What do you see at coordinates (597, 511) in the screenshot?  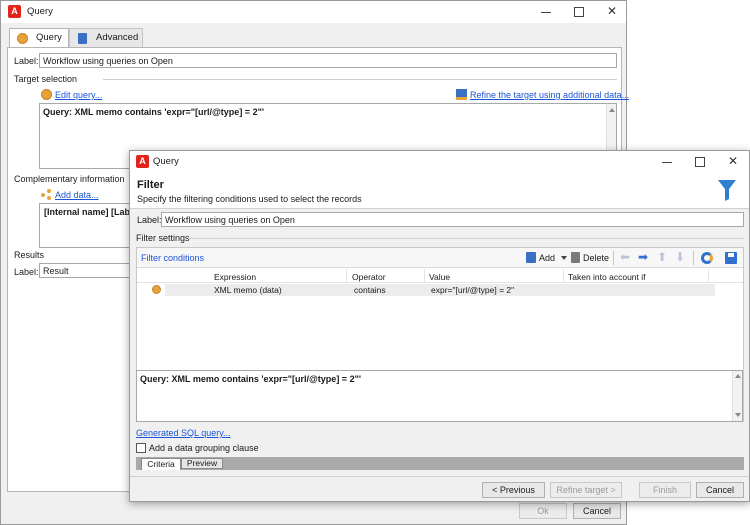 I see `cancel-button-back: Cancel` at bounding box center [597, 511].